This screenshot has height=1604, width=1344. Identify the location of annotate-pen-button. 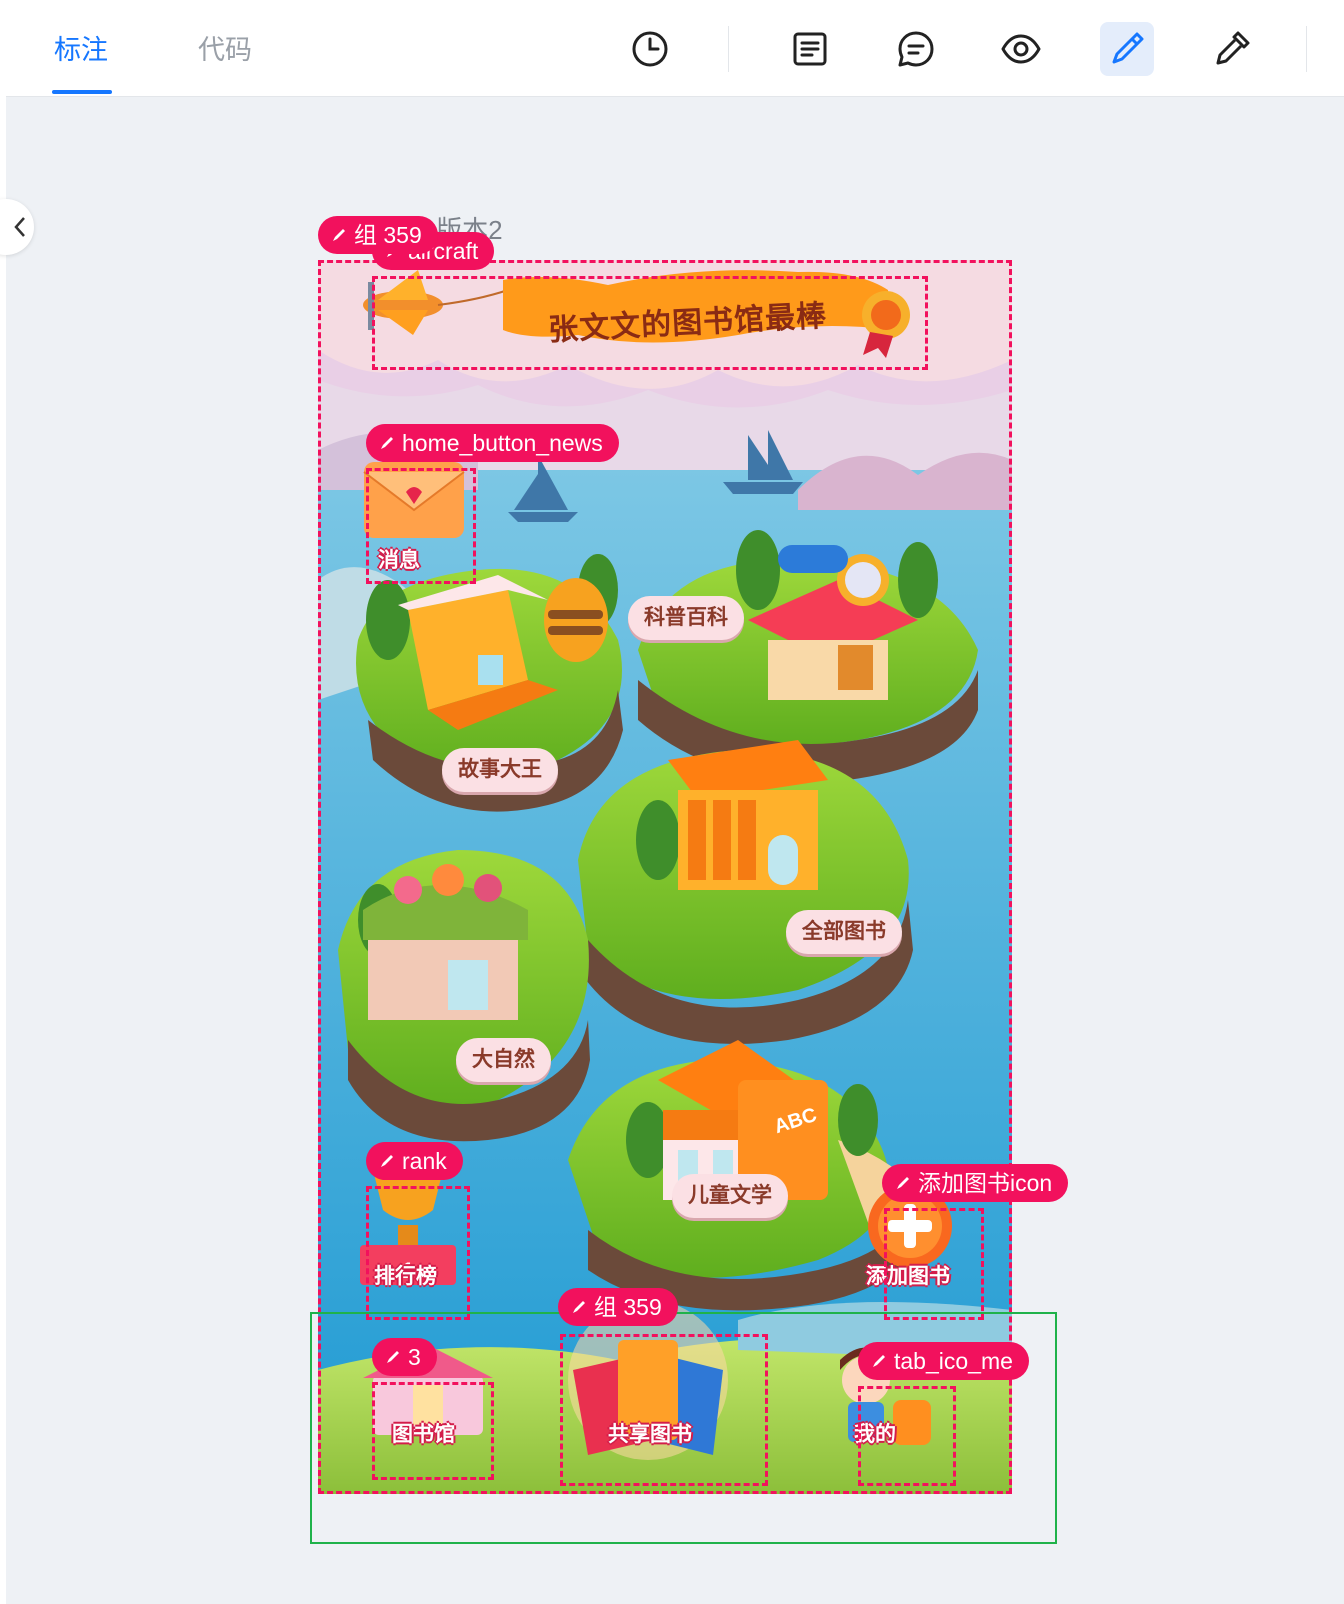
(1127, 49).